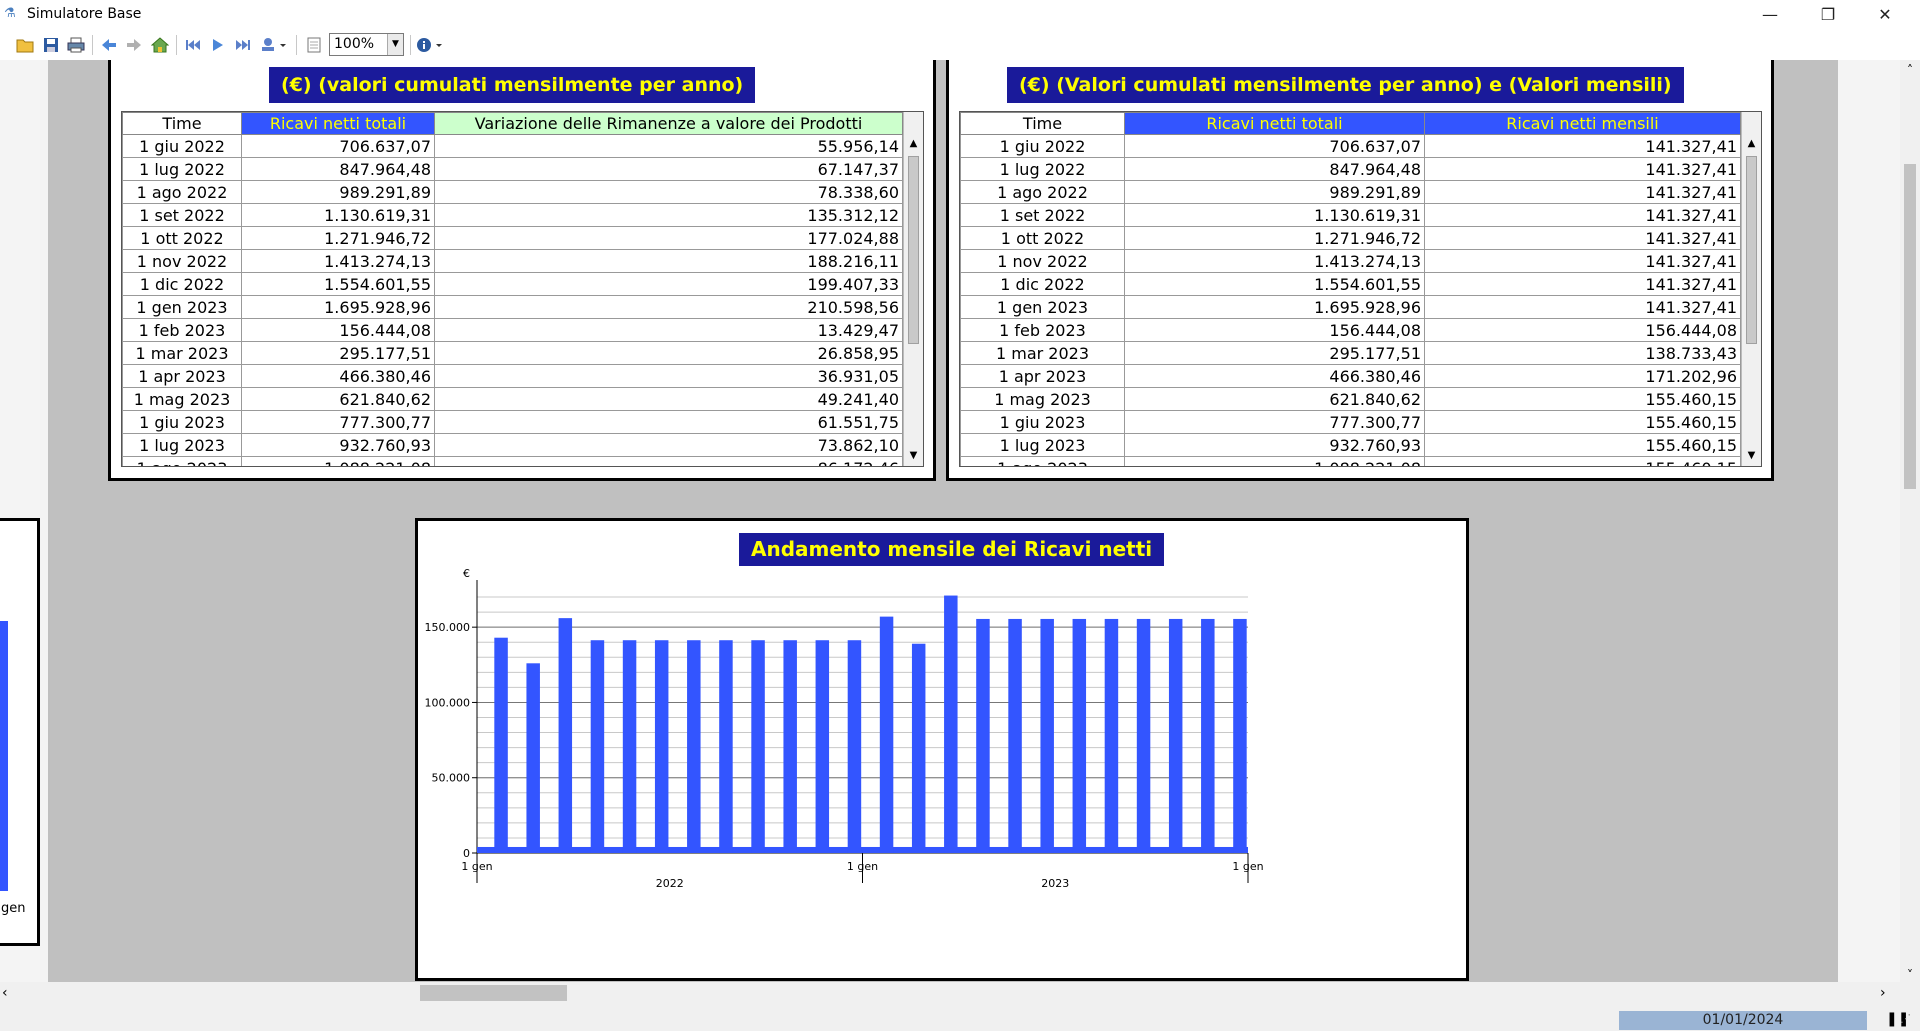  What do you see at coordinates (395, 44) in the screenshot?
I see `chevron-down-icon: ▼` at bounding box center [395, 44].